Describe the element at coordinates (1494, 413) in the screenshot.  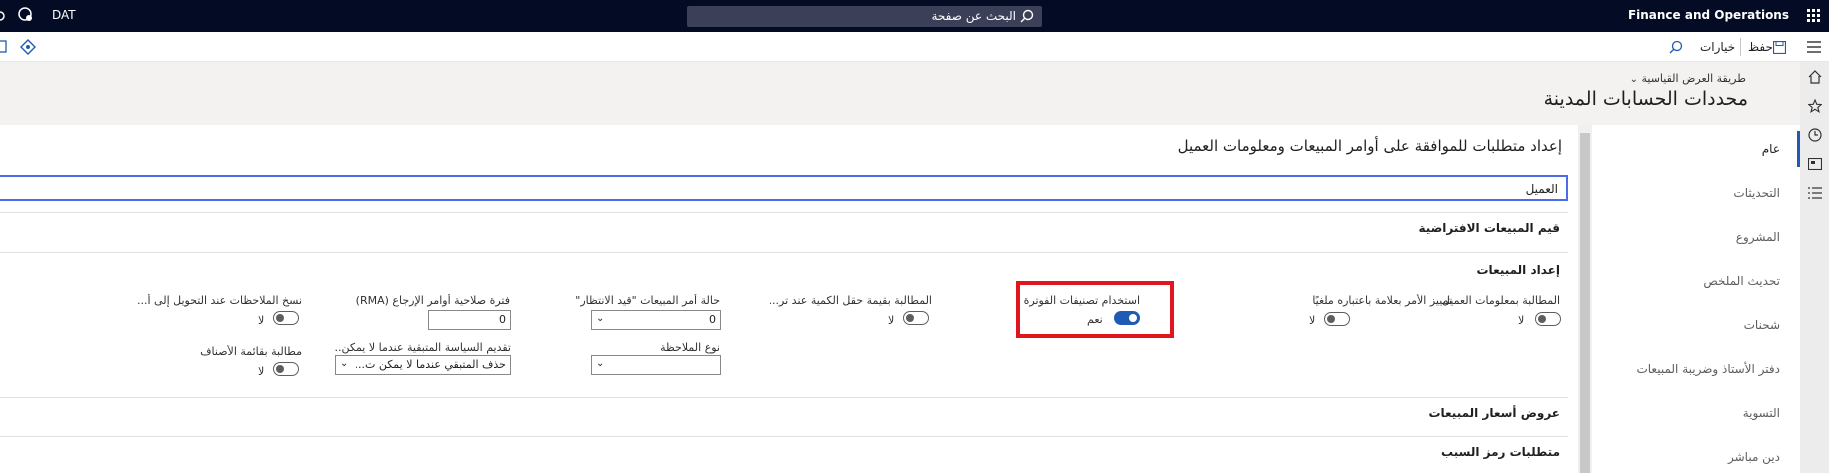
I see `sales-price-offers-section: عروض أسعار المبيعات` at that location.